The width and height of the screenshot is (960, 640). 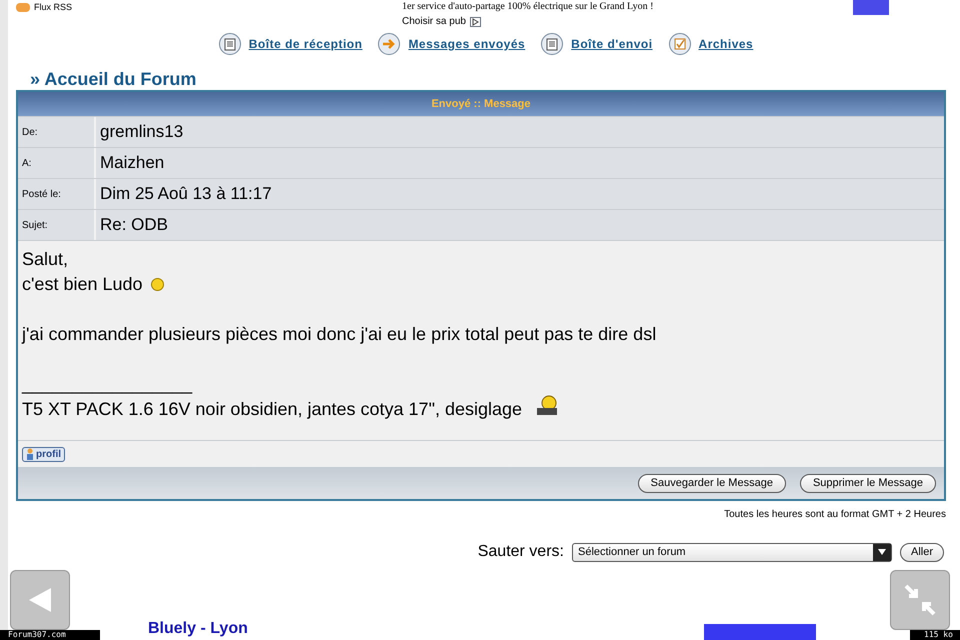 I want to click on action-button: Supprimer le Message, so click(x=868, y=483).